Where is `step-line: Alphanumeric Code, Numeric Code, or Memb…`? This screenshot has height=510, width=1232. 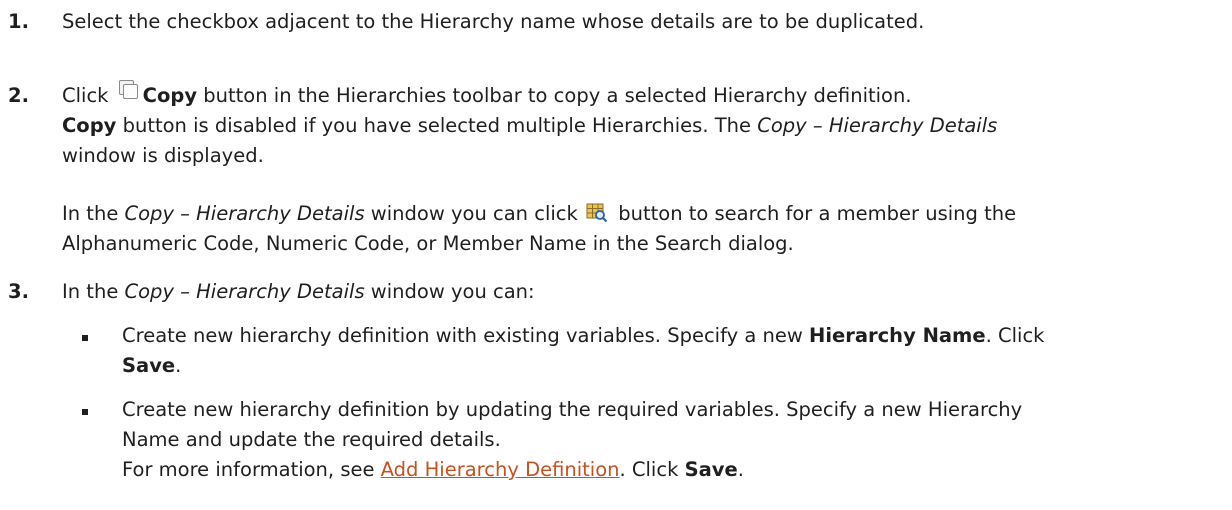
step-line: Alphanumeric Code, Numeric Code, or Memb… is located at coordinates (642, 244).